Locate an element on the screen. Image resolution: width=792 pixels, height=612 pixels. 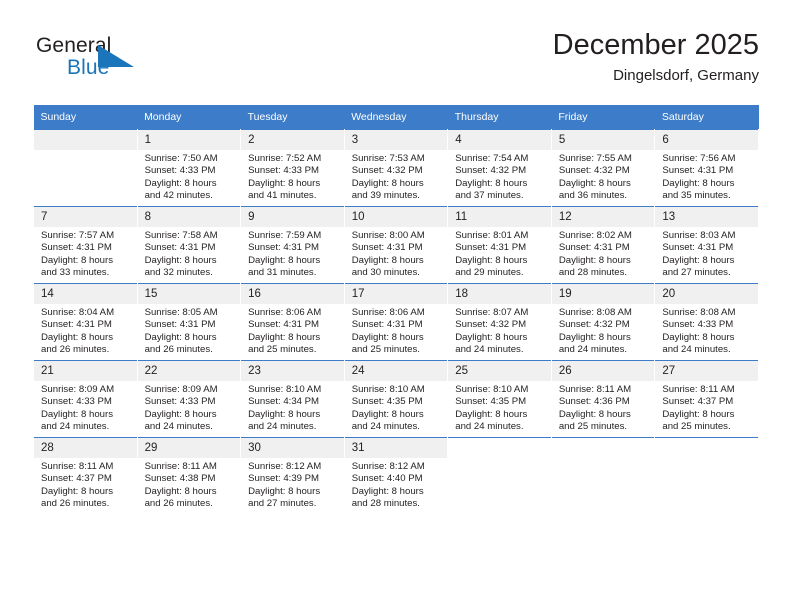
daylight-text-line2: and 26 minutes. is located at coordinates (75, 350).